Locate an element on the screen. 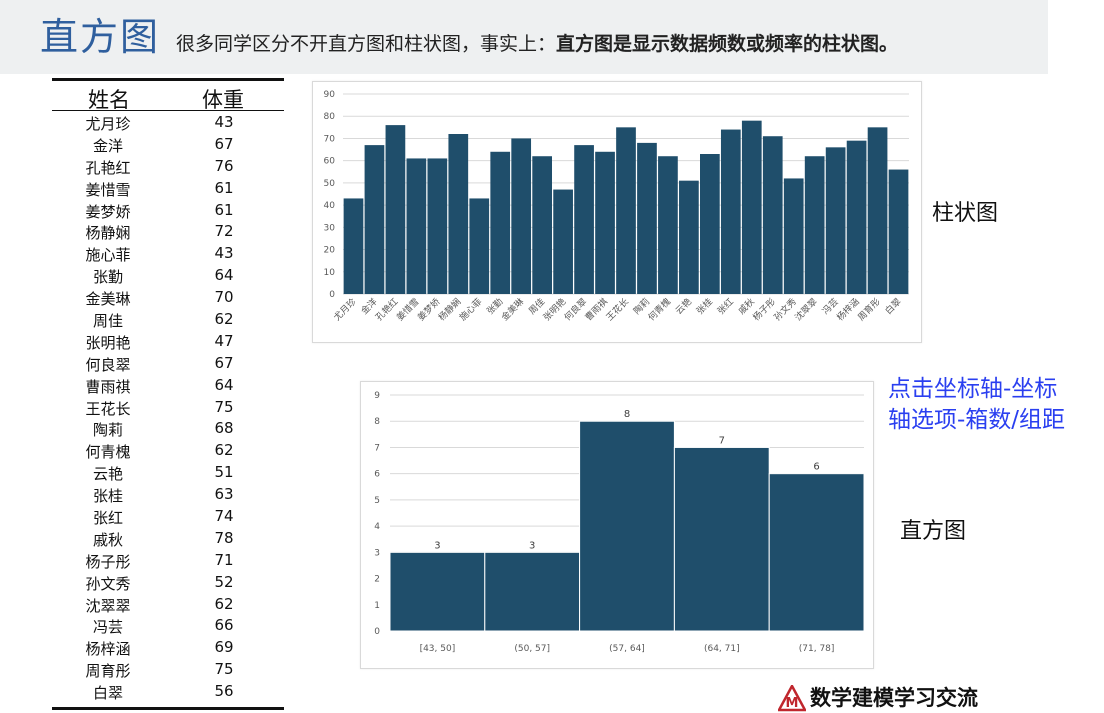 The height and width of the screenshot is (713, 1104). x-tick-label: 王花长 is located at coordinates (618, 310).